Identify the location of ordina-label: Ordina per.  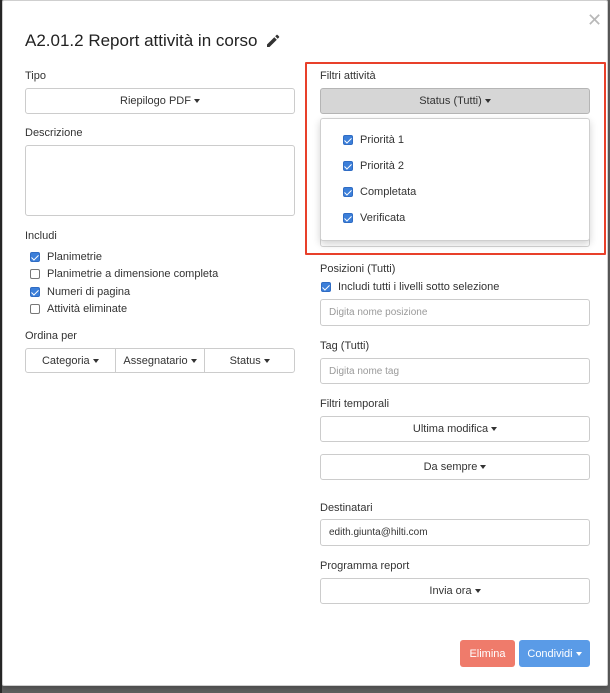
(51, 336).